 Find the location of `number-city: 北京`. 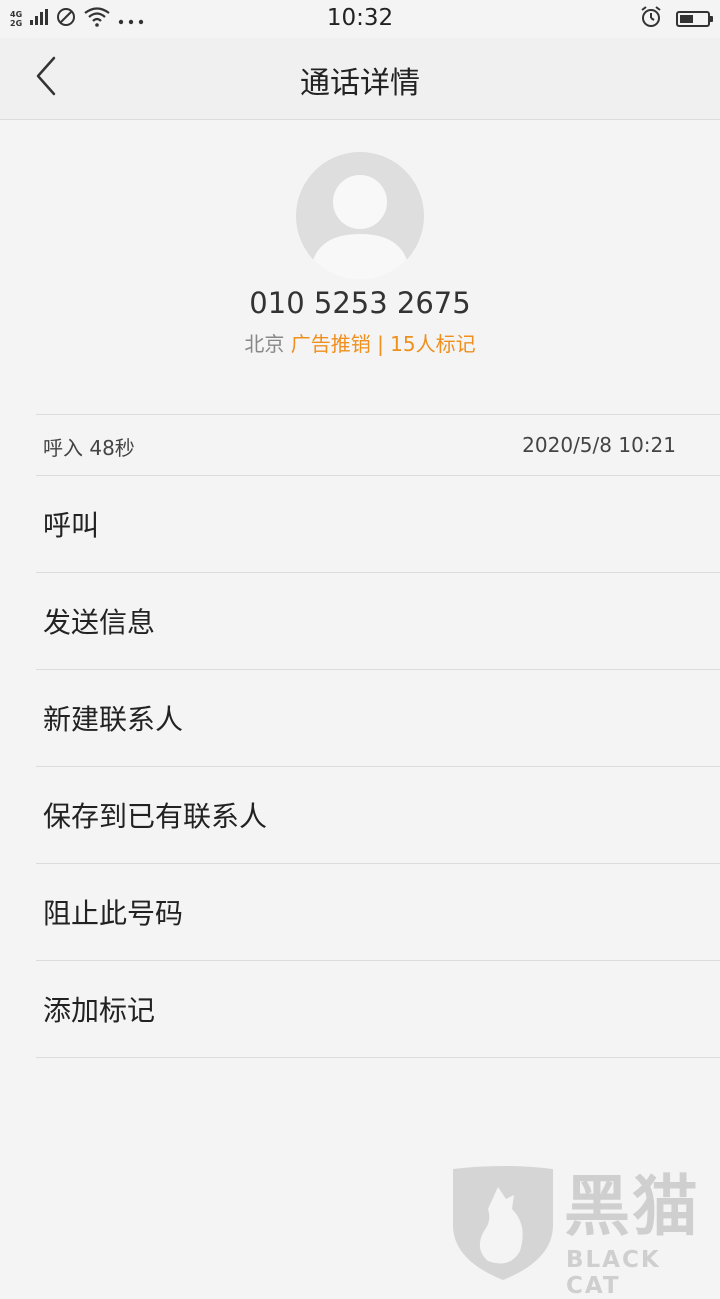

number-city: 北京 is located at coordinates (264, 344).